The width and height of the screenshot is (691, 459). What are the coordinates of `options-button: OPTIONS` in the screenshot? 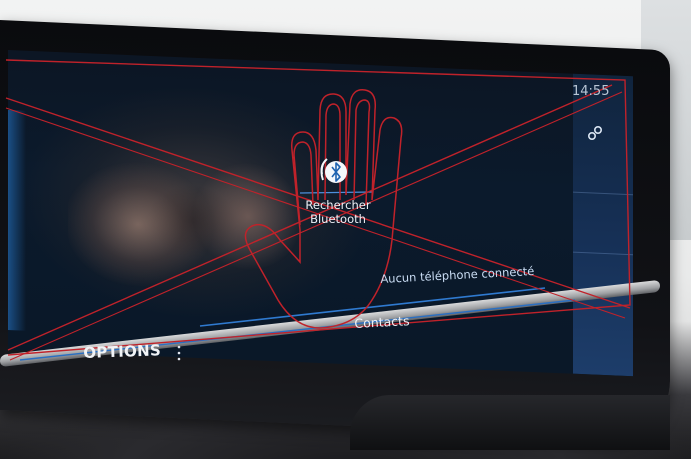 It's located at (122, 351).